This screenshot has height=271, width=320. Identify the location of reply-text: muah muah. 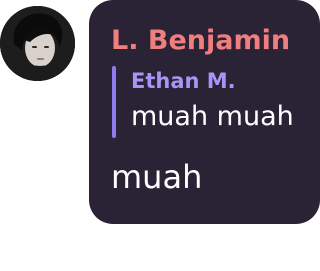
(212, 116).